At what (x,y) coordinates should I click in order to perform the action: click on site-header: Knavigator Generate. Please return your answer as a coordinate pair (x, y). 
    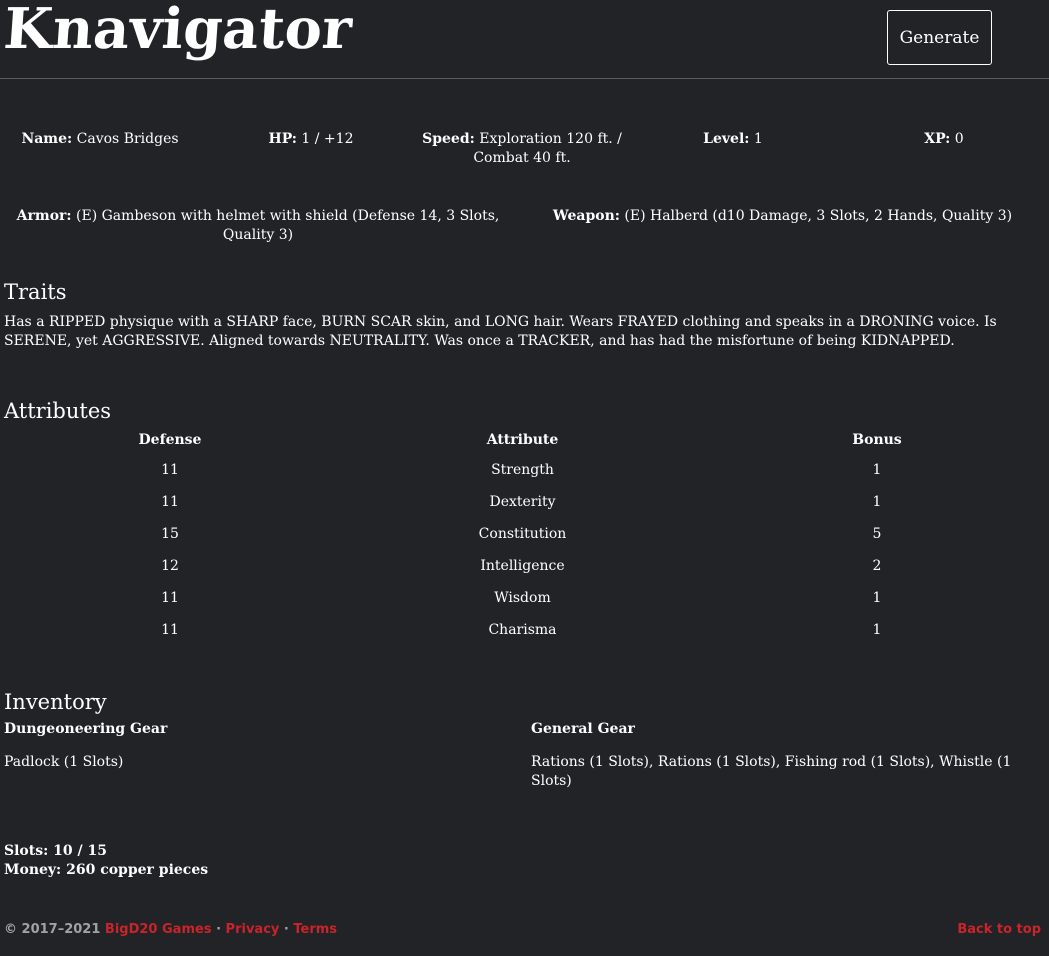
    Looking at the image, I should click on (524, 39).